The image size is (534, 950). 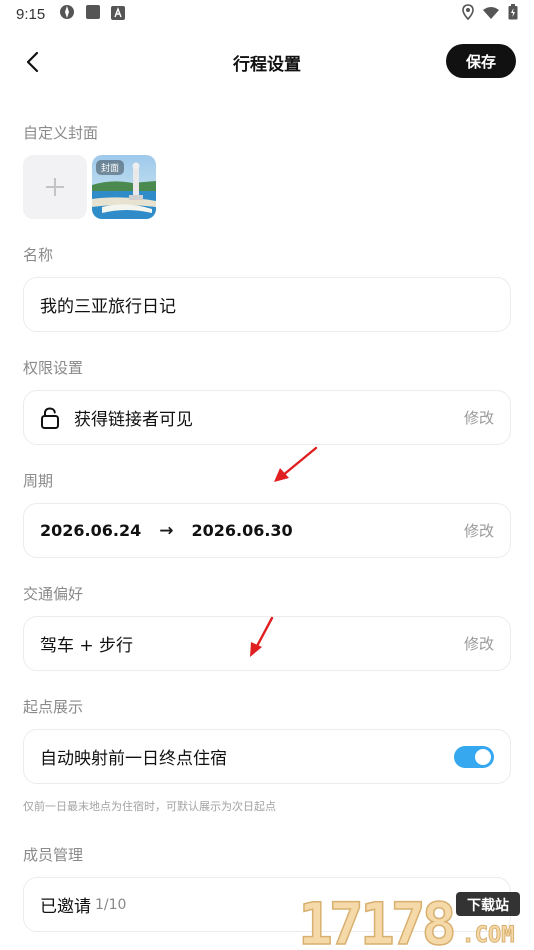 I want to click on period-field: 2026.06.24 → 2026.06.30 修改, so click(x=267, y=530).